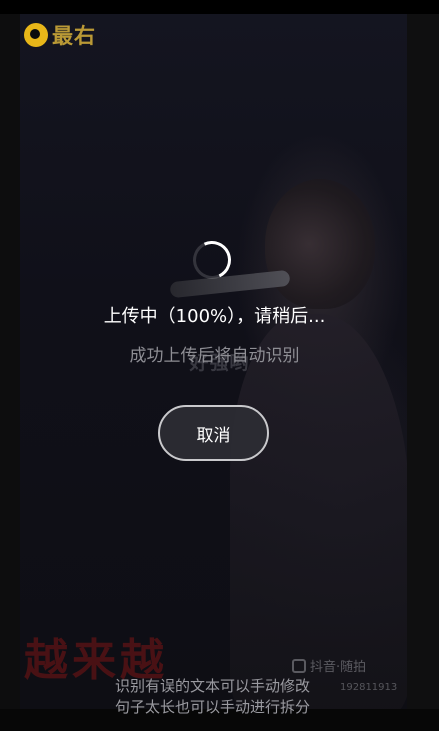  I want to click on logo-icon, so click(36, 35).